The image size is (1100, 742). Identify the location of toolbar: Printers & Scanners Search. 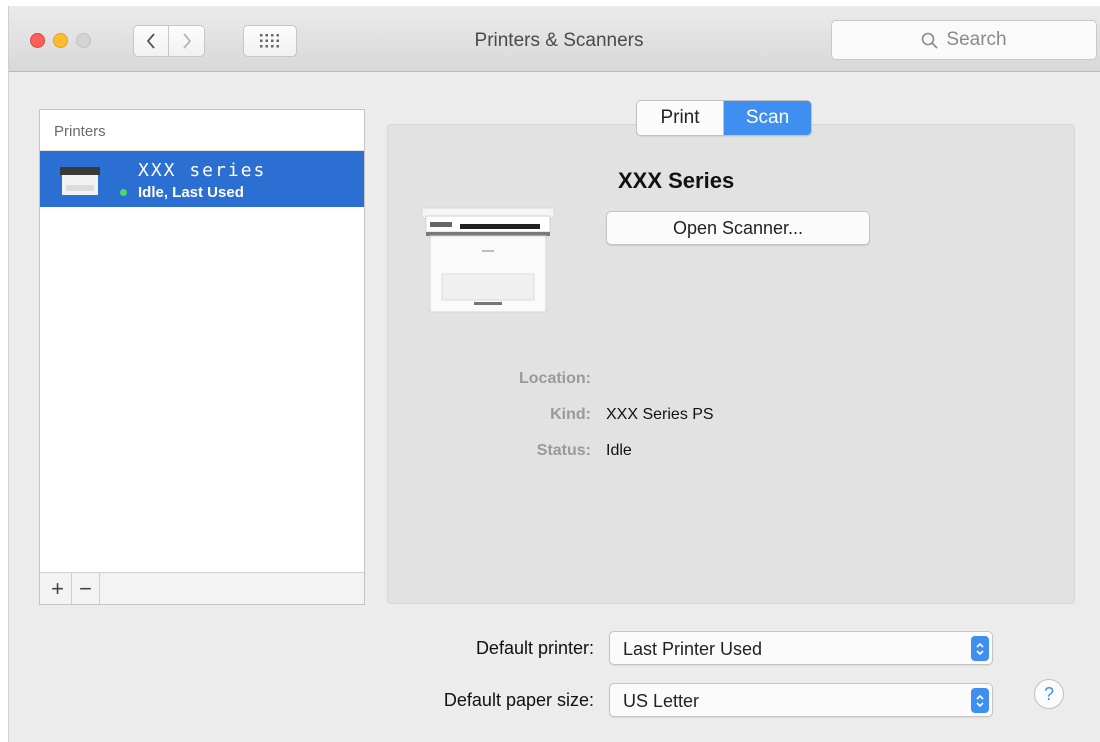
(554, 39).